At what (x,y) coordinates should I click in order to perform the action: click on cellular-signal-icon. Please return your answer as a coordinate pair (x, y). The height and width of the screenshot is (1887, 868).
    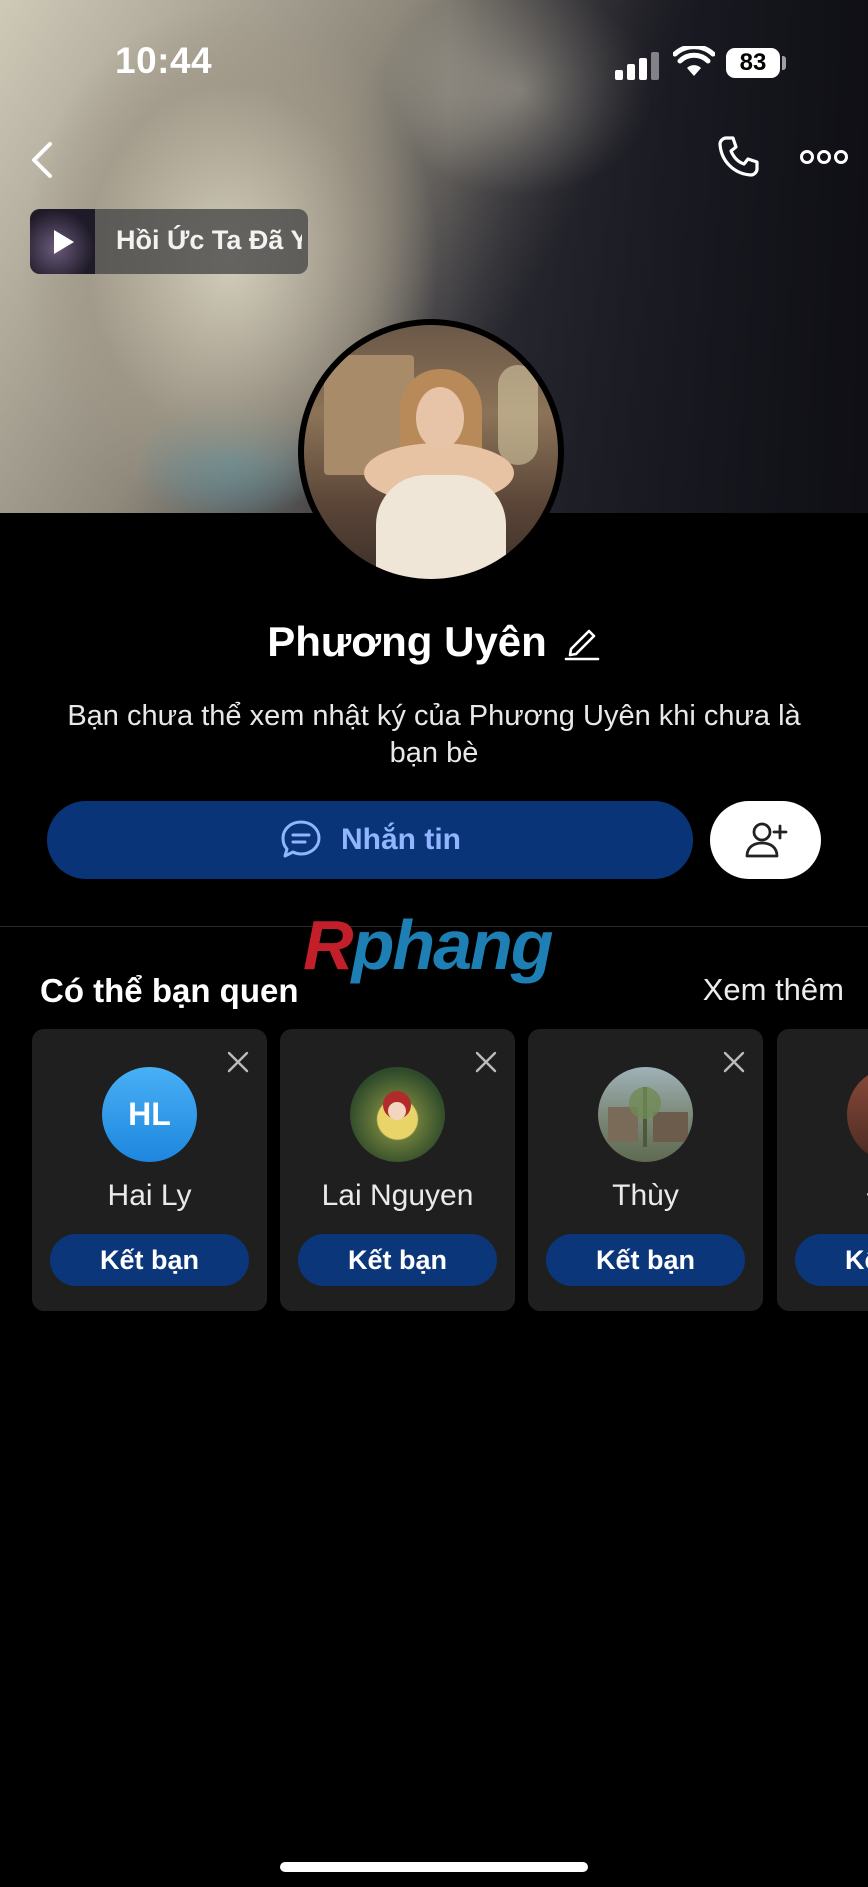
    Looking at the image, I should click on (638, 65).